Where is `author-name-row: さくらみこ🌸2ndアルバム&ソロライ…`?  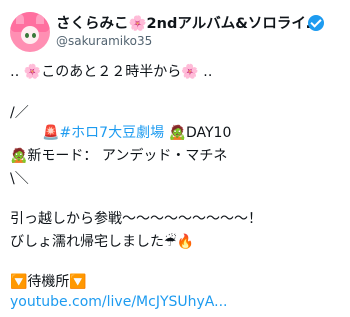
author-name-row: さくらみこ🌸2ndアルバム&ソロライ… is located at coordinates (191, 23).